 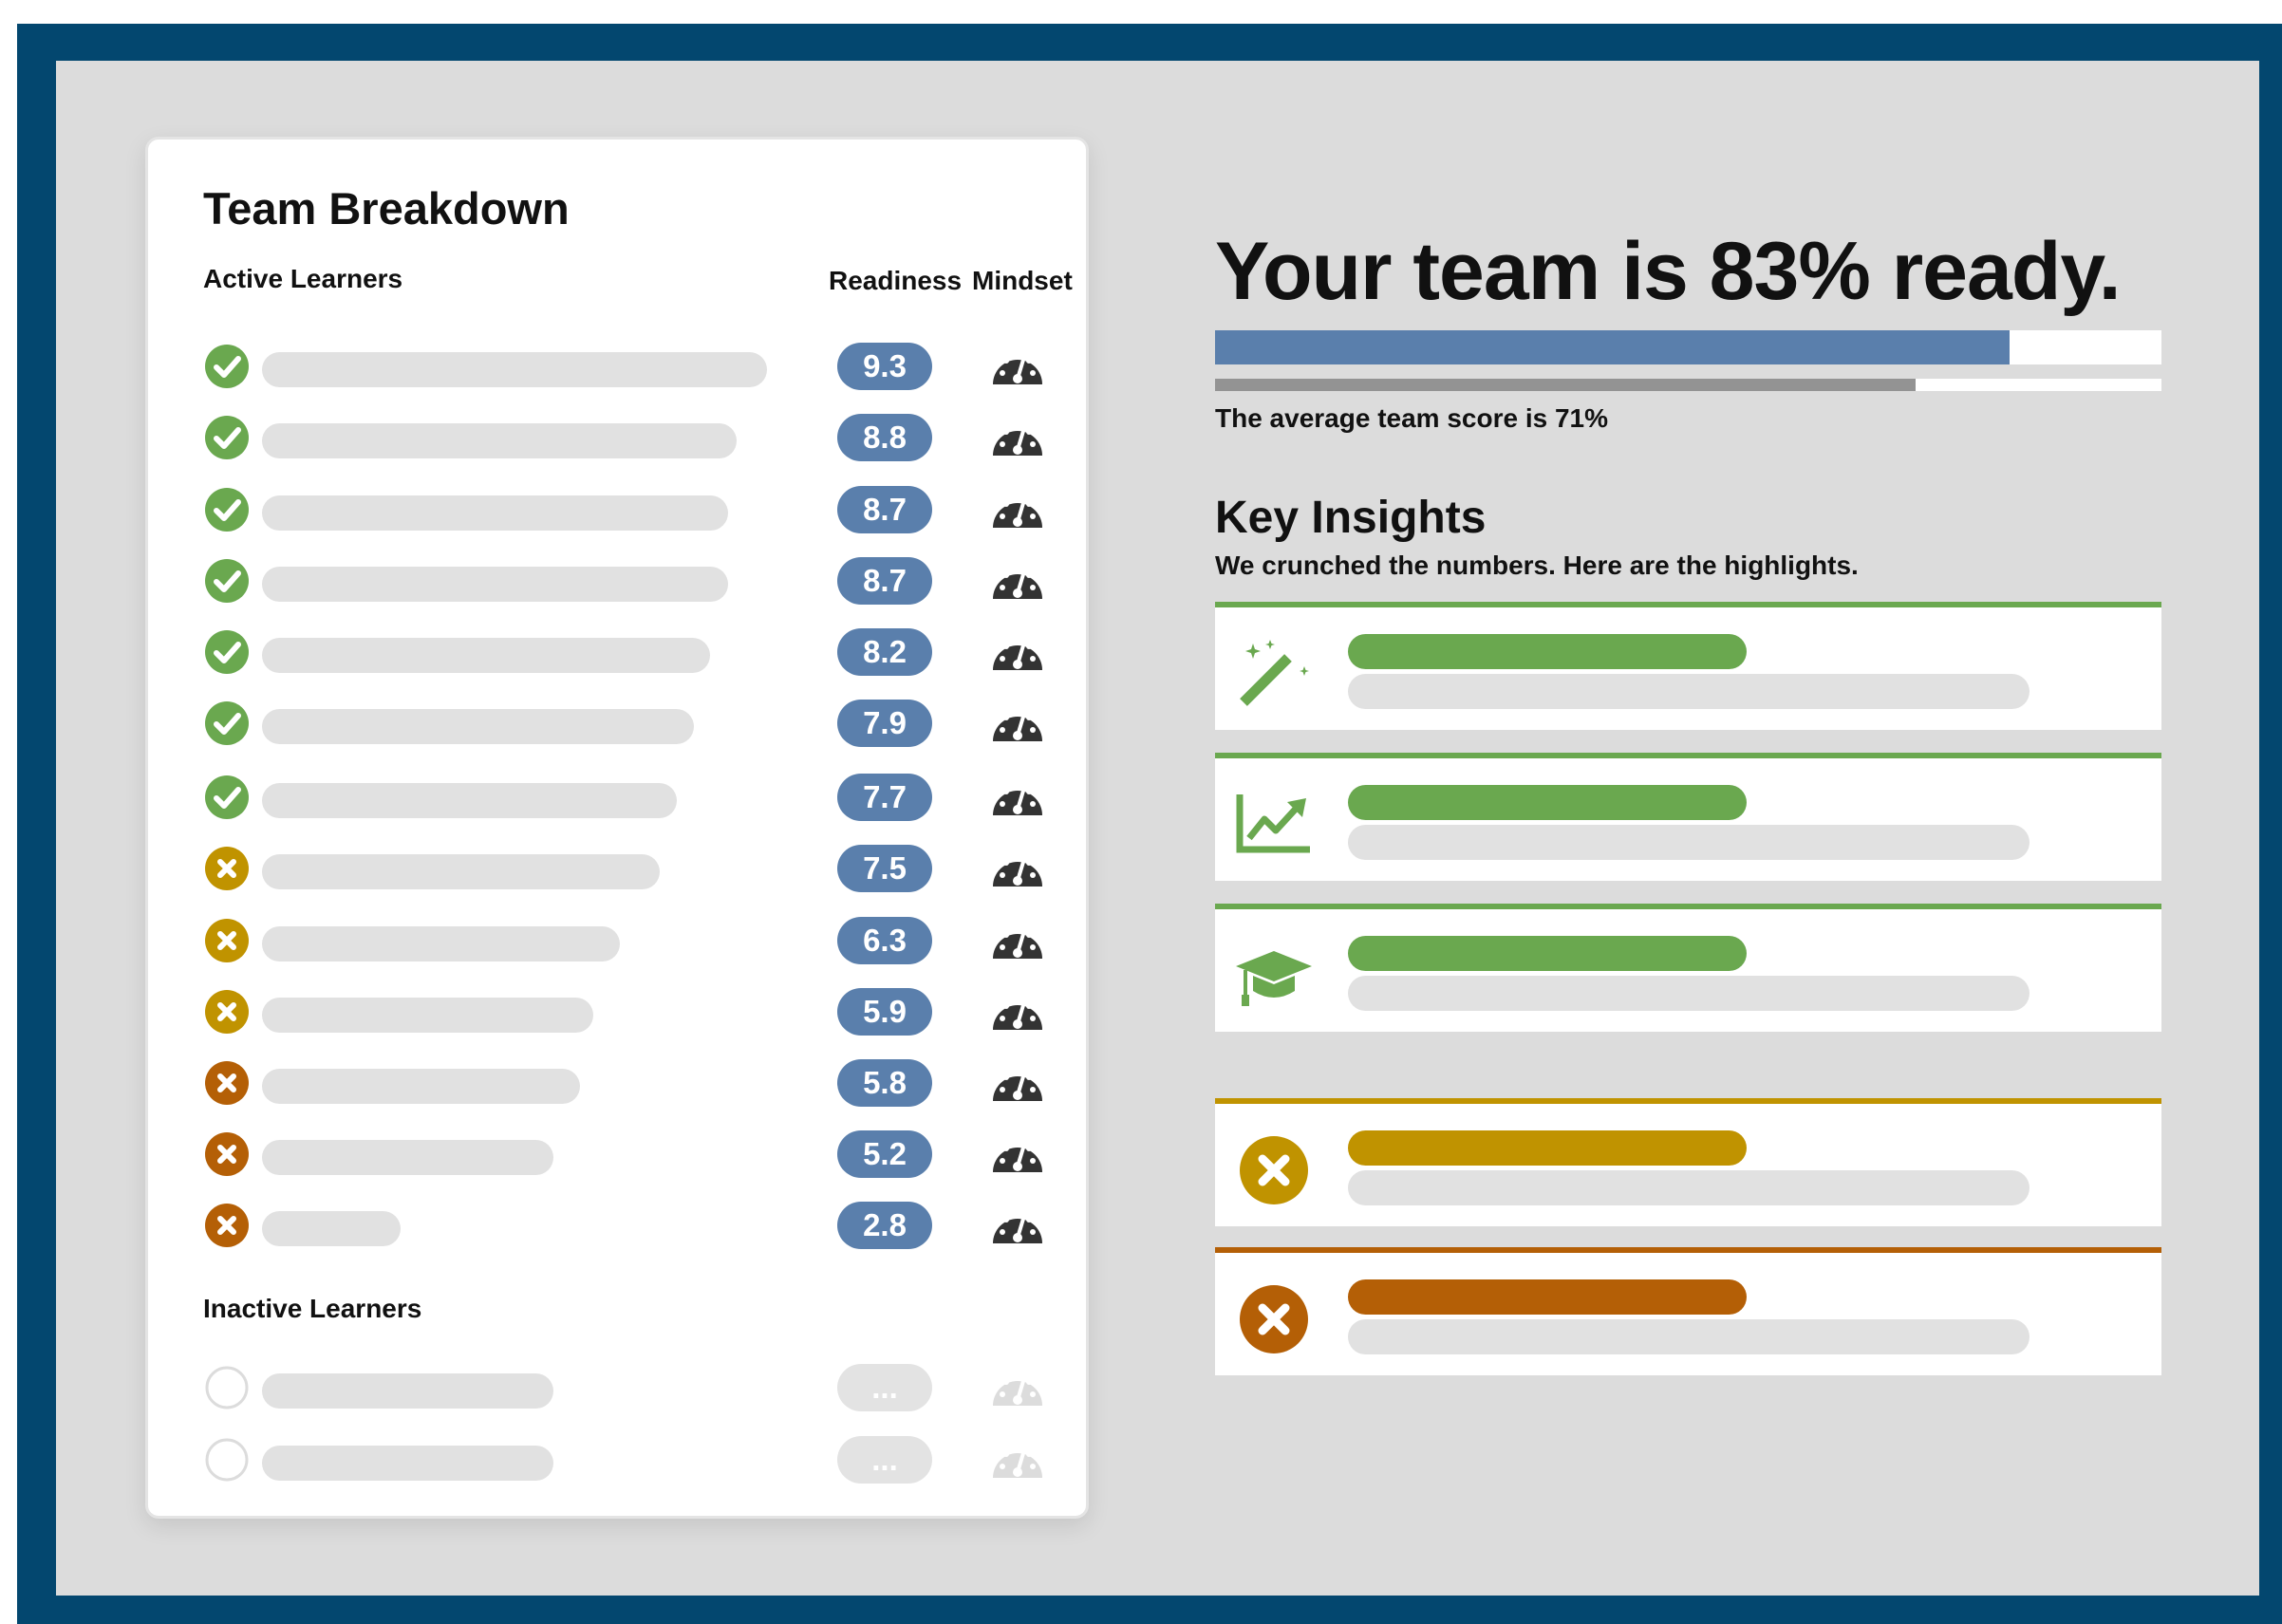 I want to click on learner-row: 5.8, so click(x=617, y=1083).